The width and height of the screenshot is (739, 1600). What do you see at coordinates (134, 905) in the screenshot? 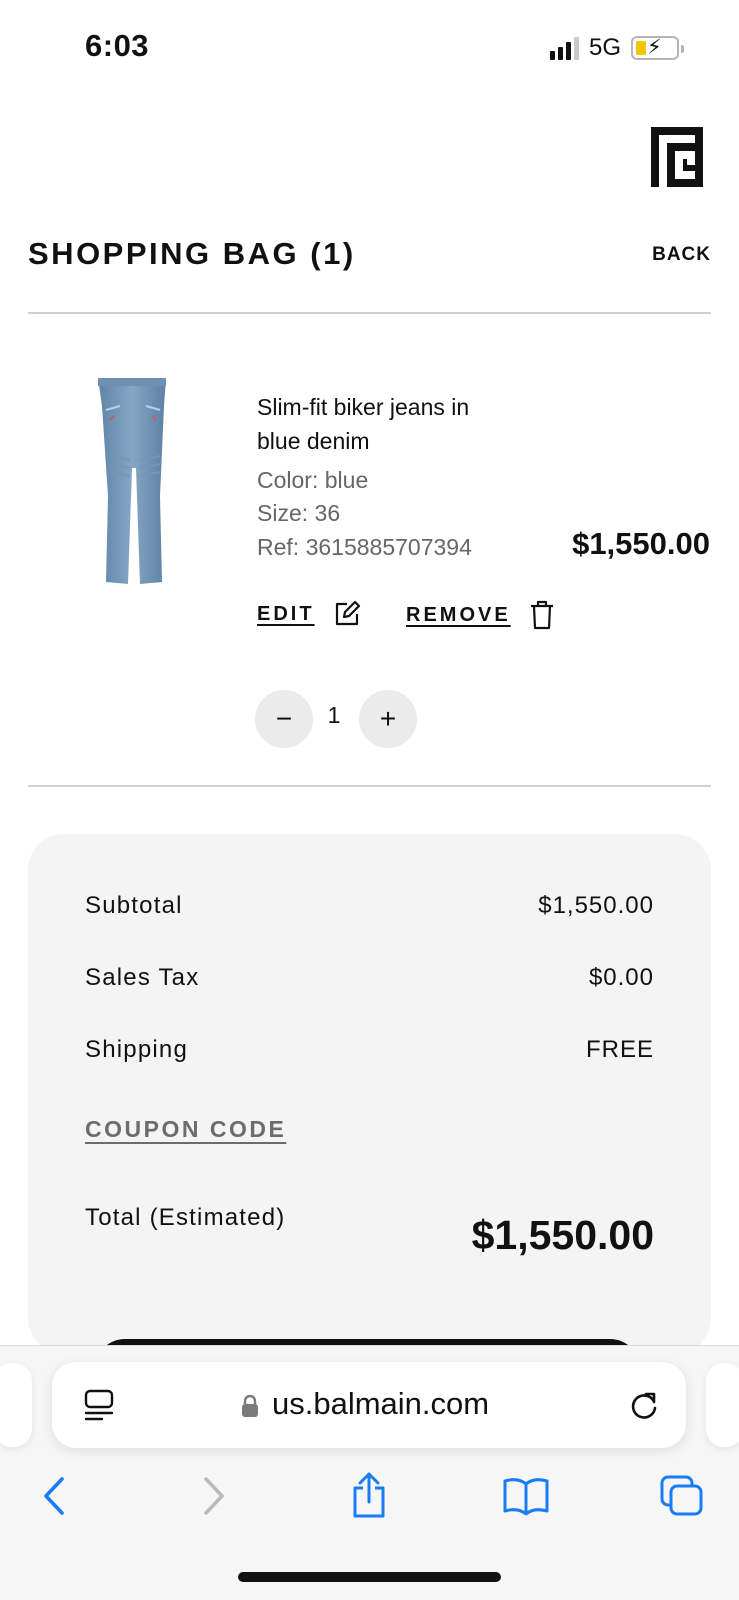
I see `subtotal-label: Subtotal` at bounding box center [134, 905].